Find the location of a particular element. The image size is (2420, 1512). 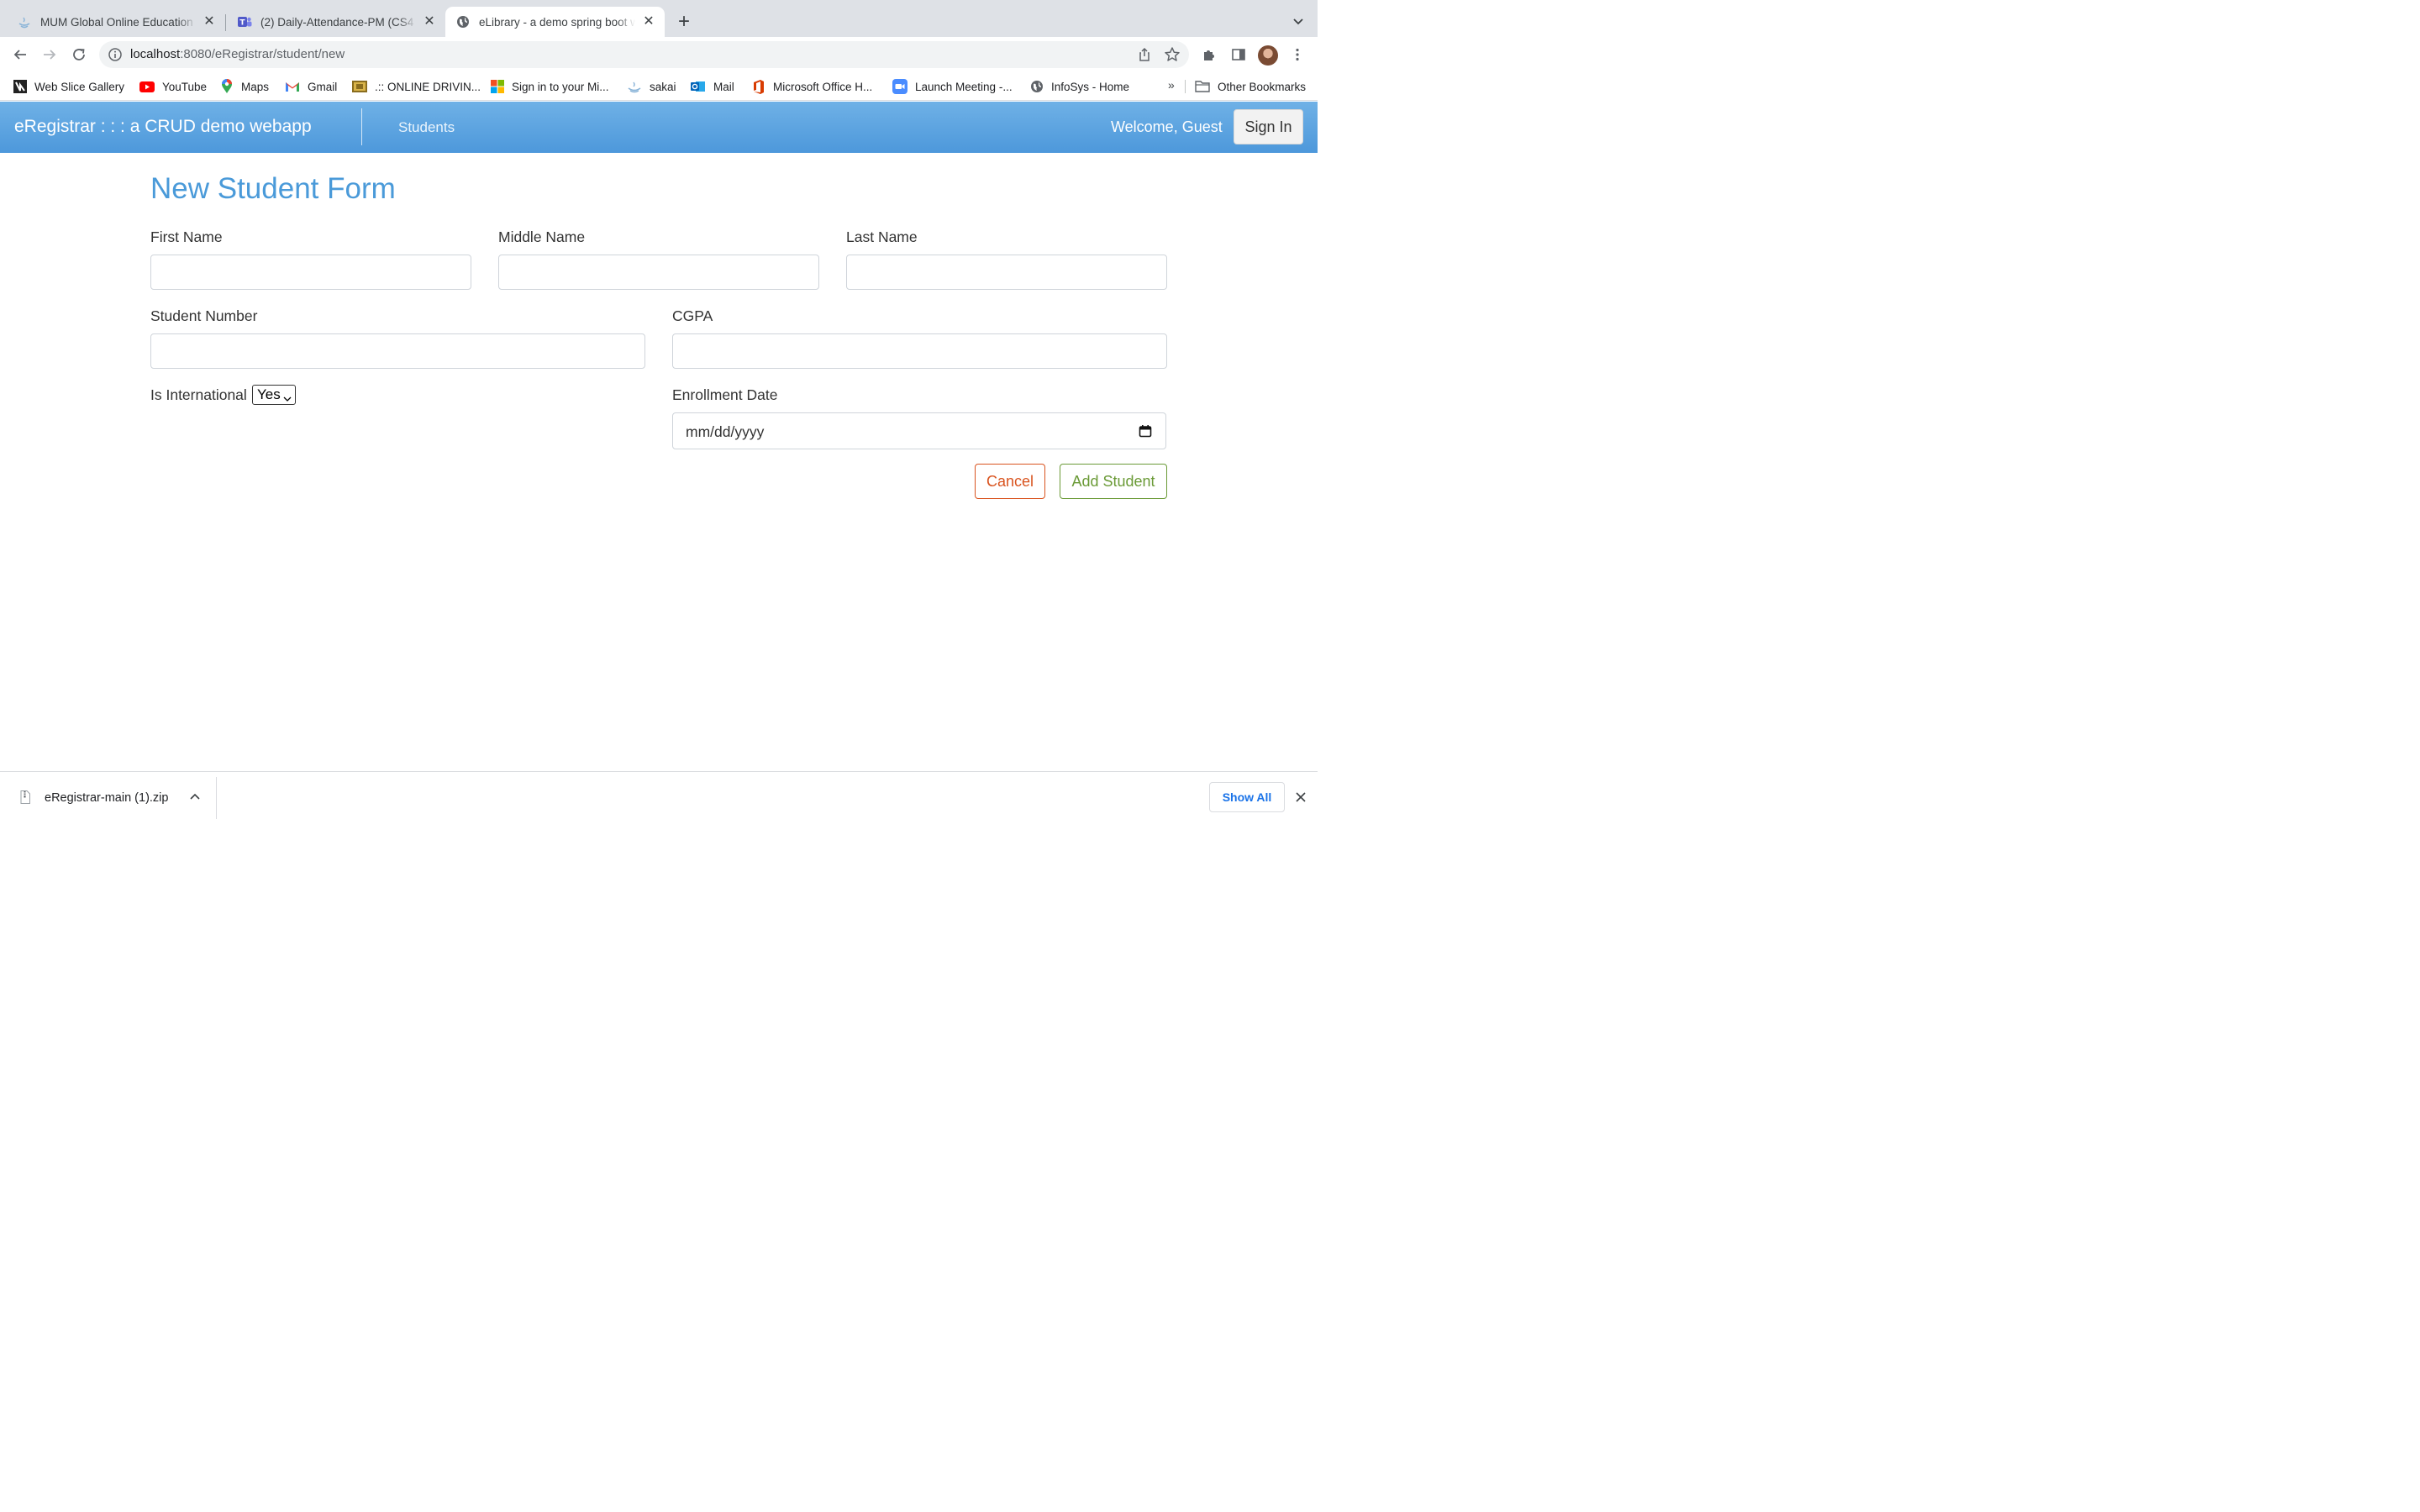

last-name-label: Last Name is located at coordinates (882, 236).